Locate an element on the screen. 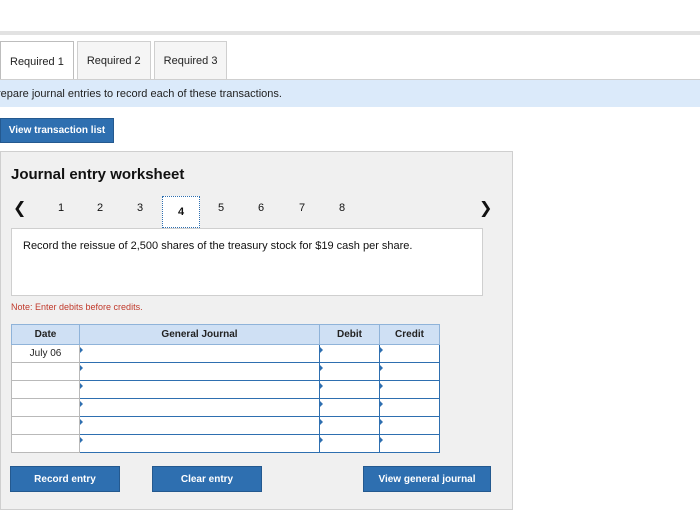  page-1: 1 is located at coordinates (61, 208).